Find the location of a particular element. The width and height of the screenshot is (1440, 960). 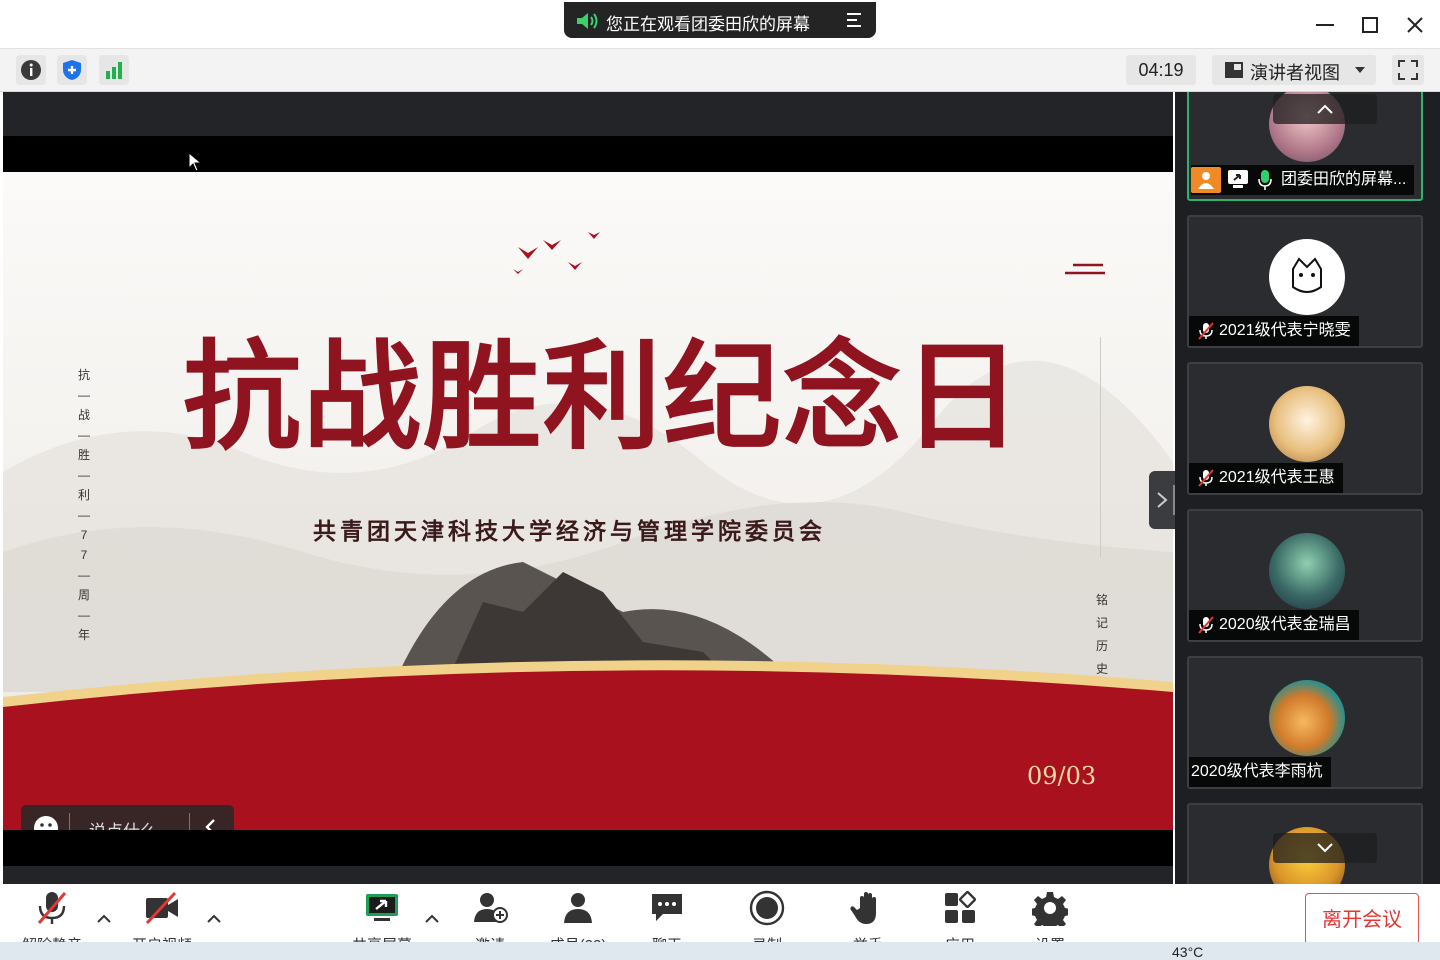

network-signal-icon is located at coordinates (114, 70).